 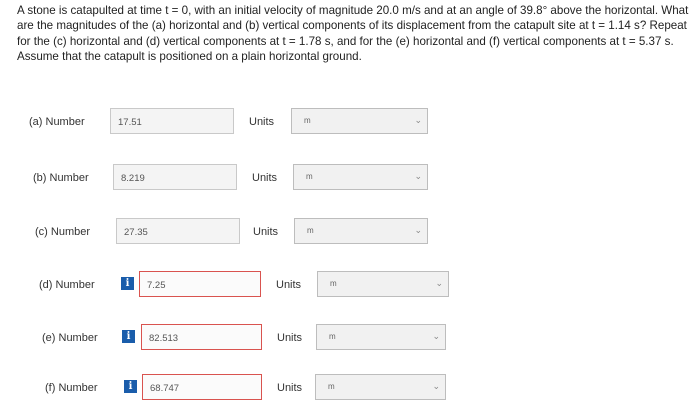 I want to click on number-label-b: (b) Number, so click(x=61, y=178).